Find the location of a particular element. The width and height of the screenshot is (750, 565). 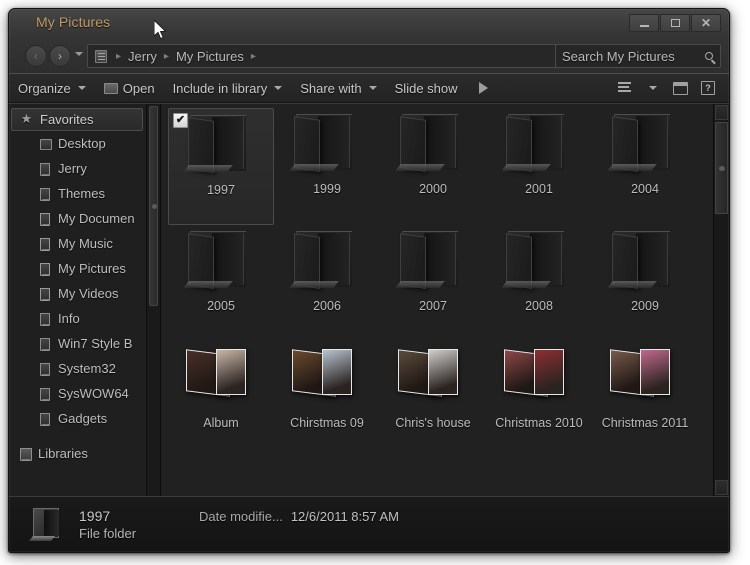

sidebar-item-gadgets: Gadgets is located at coordinates (77, 418).